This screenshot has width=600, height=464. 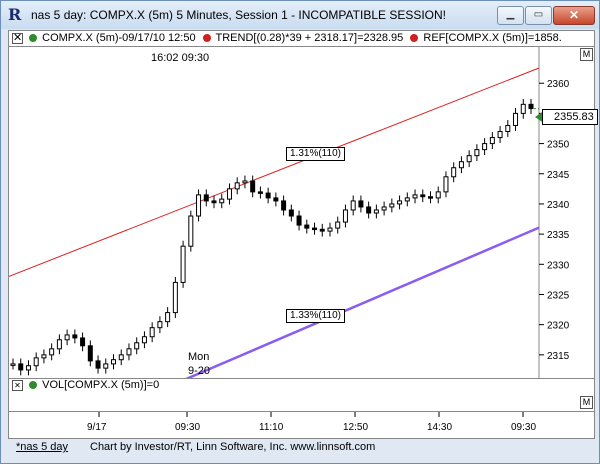 What do you see at coordinates (558, 265) in the screenshot?
I see `y-tick-label: 2330` at bounding box center [558, 265].